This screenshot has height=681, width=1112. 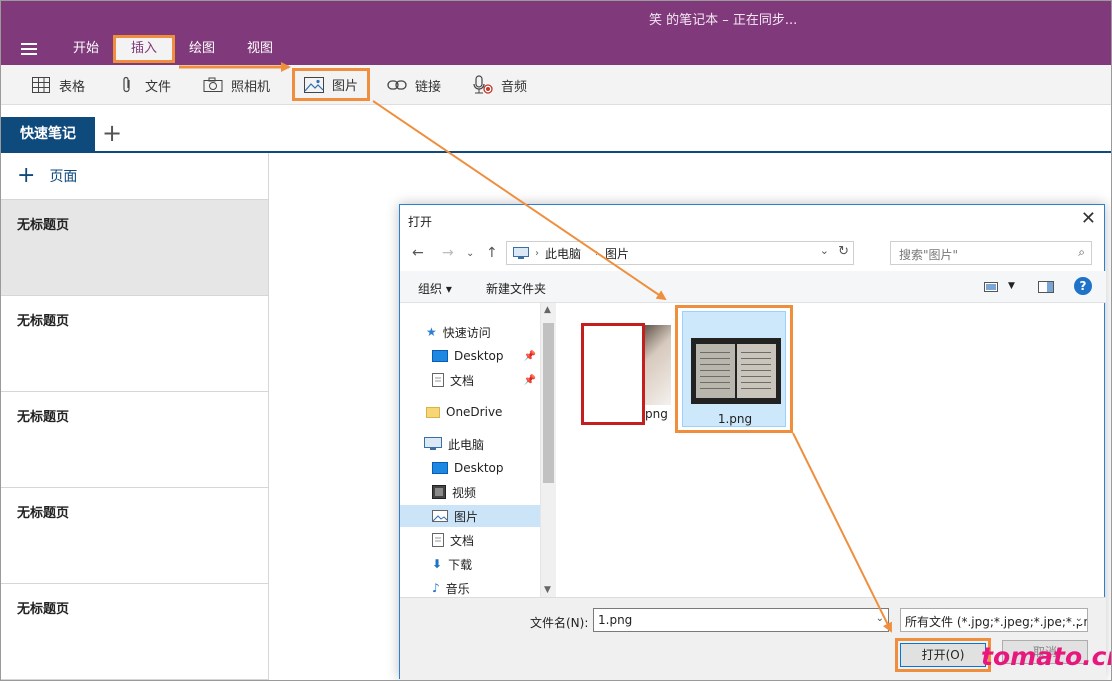 I want to click on camera-icon, so click(x=213, y=85).